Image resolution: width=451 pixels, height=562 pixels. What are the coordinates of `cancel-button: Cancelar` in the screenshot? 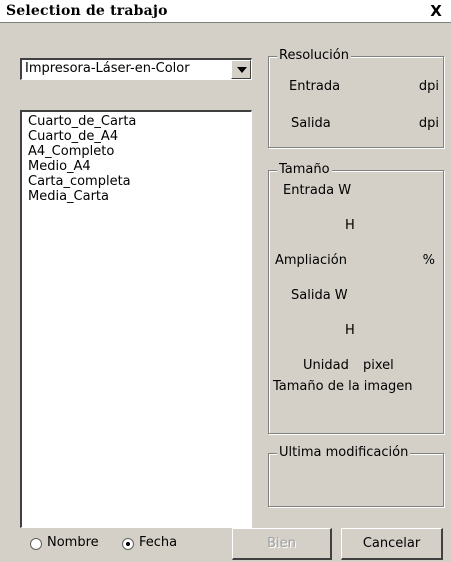 It's located at (392, 544).